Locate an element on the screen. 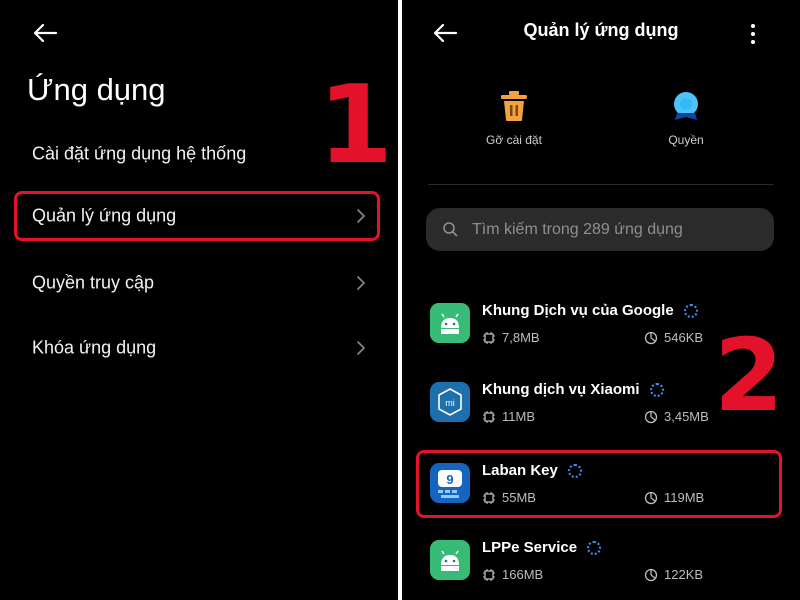  step-number-annotation: 1 is located at coordinates (356, 125).